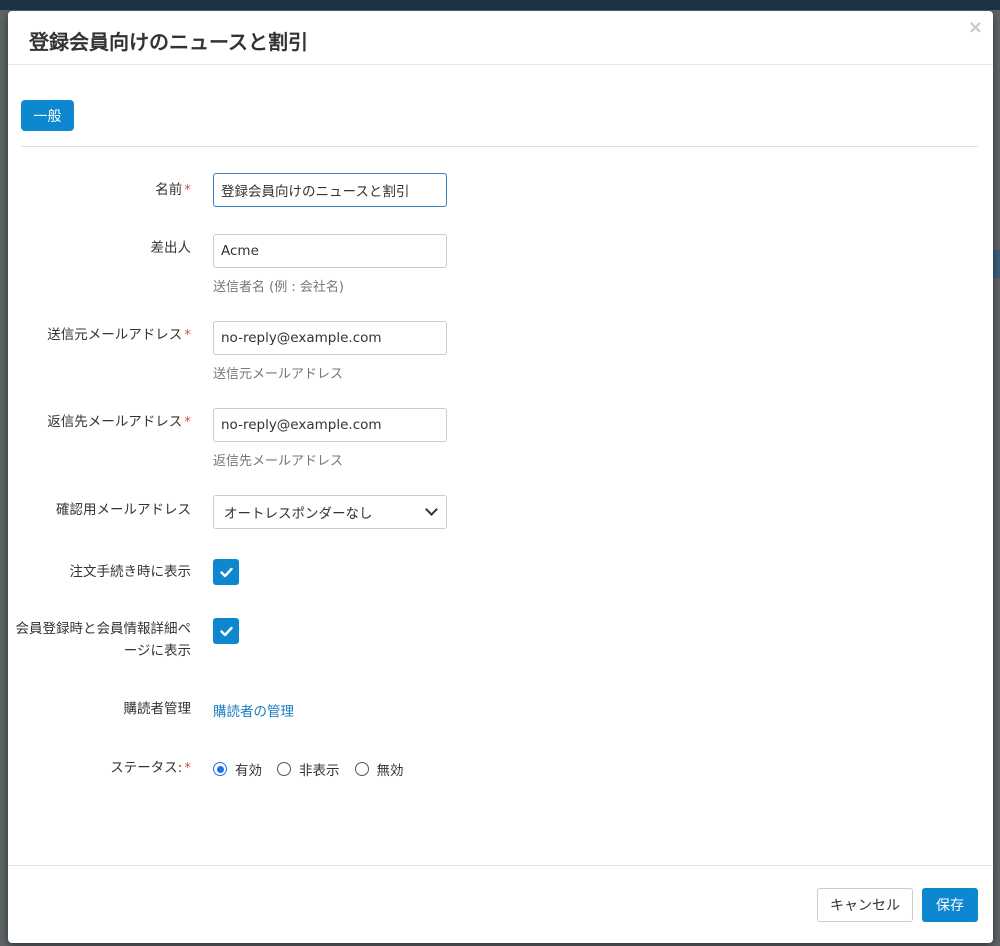 Image resolution: width=1000 pixels, height=946 pixels. I want to click on status-option-hidden: 非表示, so click(308, 769).